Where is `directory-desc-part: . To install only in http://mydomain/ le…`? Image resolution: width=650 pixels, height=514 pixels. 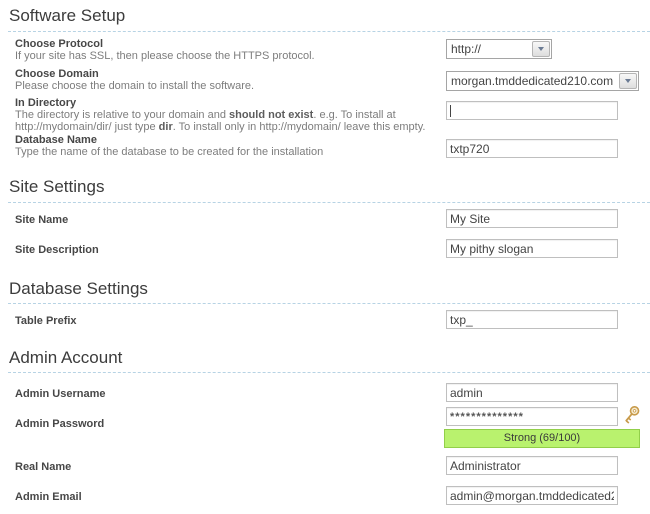 directory-desc-part: . To install only in http://mydomain/ le… is located at coordinates (299, 127).